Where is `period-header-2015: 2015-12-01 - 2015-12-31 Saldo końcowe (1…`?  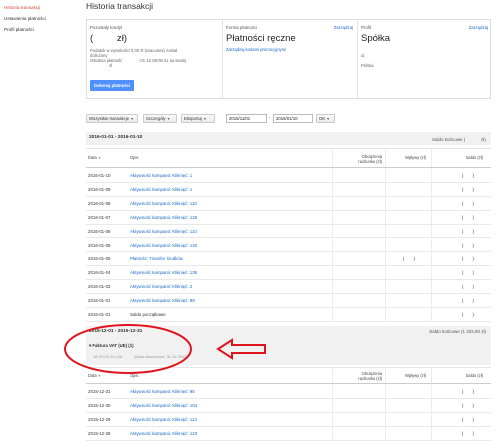 period-header-2015: 2015-12-01 - 2015-12-31 Saldo końcowe (1… is located at coordinates (288, 333).